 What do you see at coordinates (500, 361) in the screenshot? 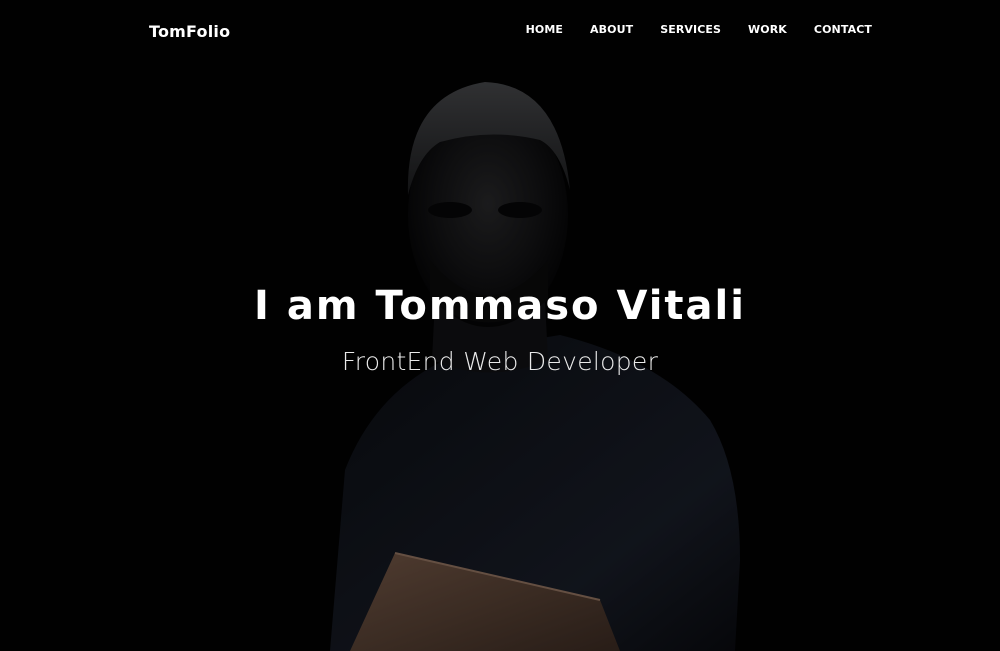
I see `hero-subtitle: FrontEnd Web Developer` at bounding box center [500, 361].